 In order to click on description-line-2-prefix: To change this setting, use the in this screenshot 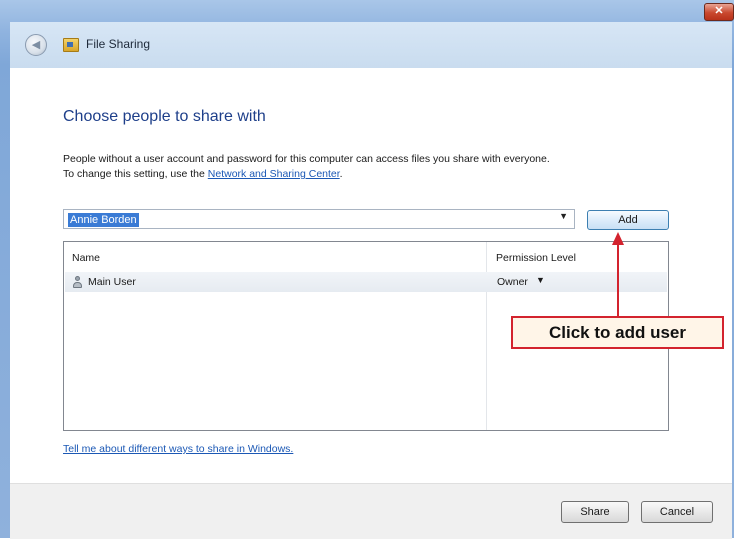, I will do `click(135, 174)`.